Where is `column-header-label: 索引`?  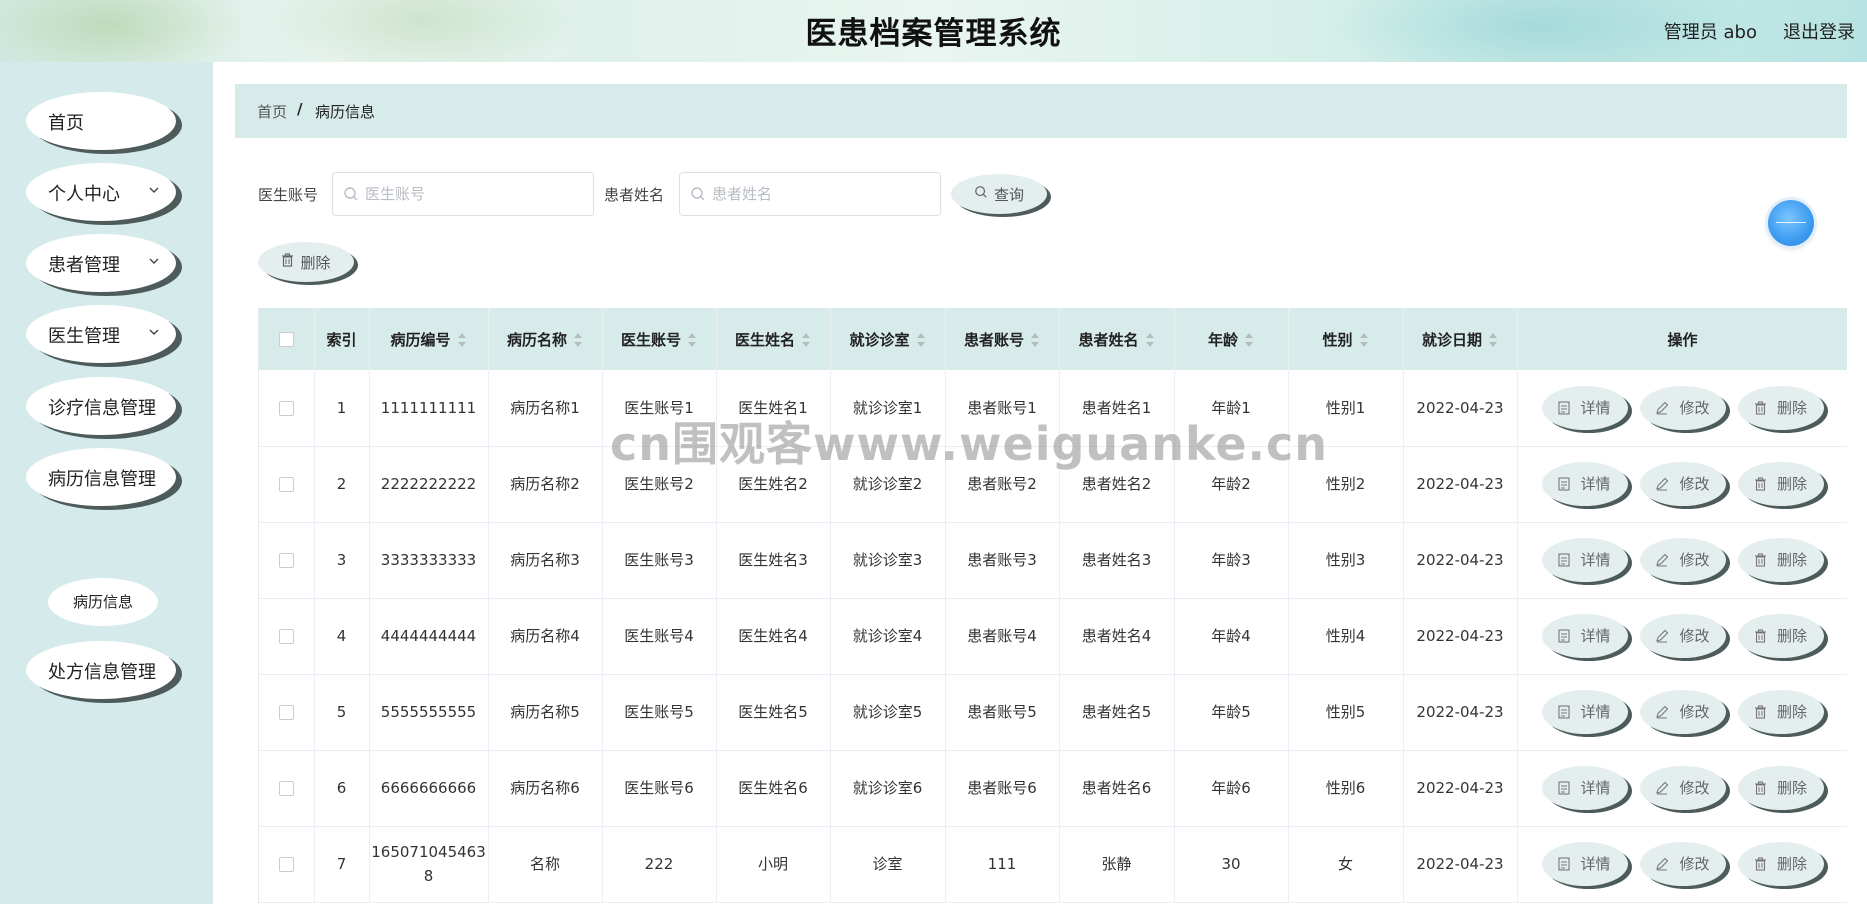 column-header-label: 索引 is located at coordinates (341, 339).